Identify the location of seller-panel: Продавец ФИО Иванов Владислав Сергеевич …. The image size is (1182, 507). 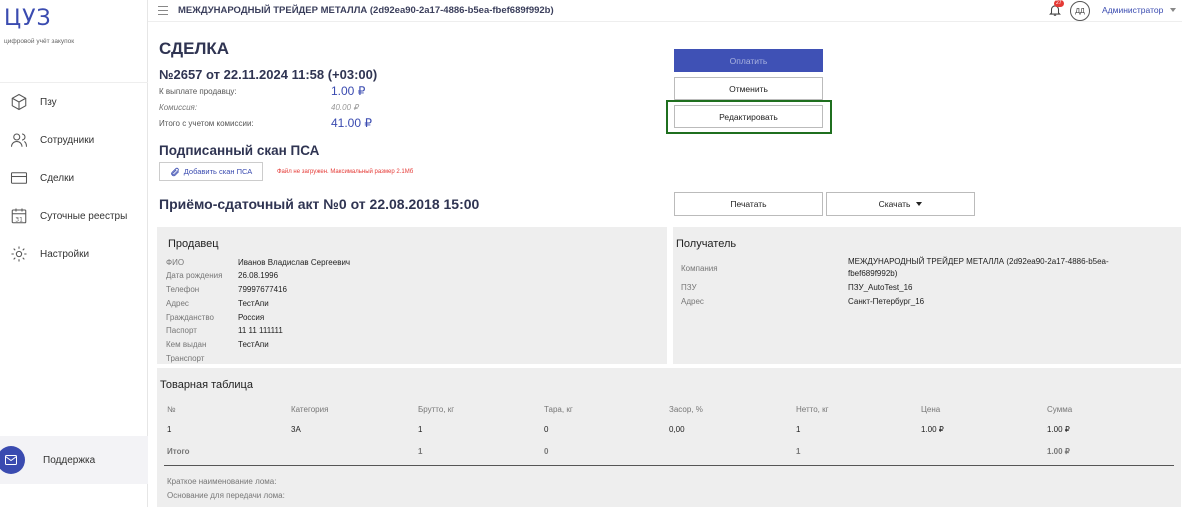
(412, 295).